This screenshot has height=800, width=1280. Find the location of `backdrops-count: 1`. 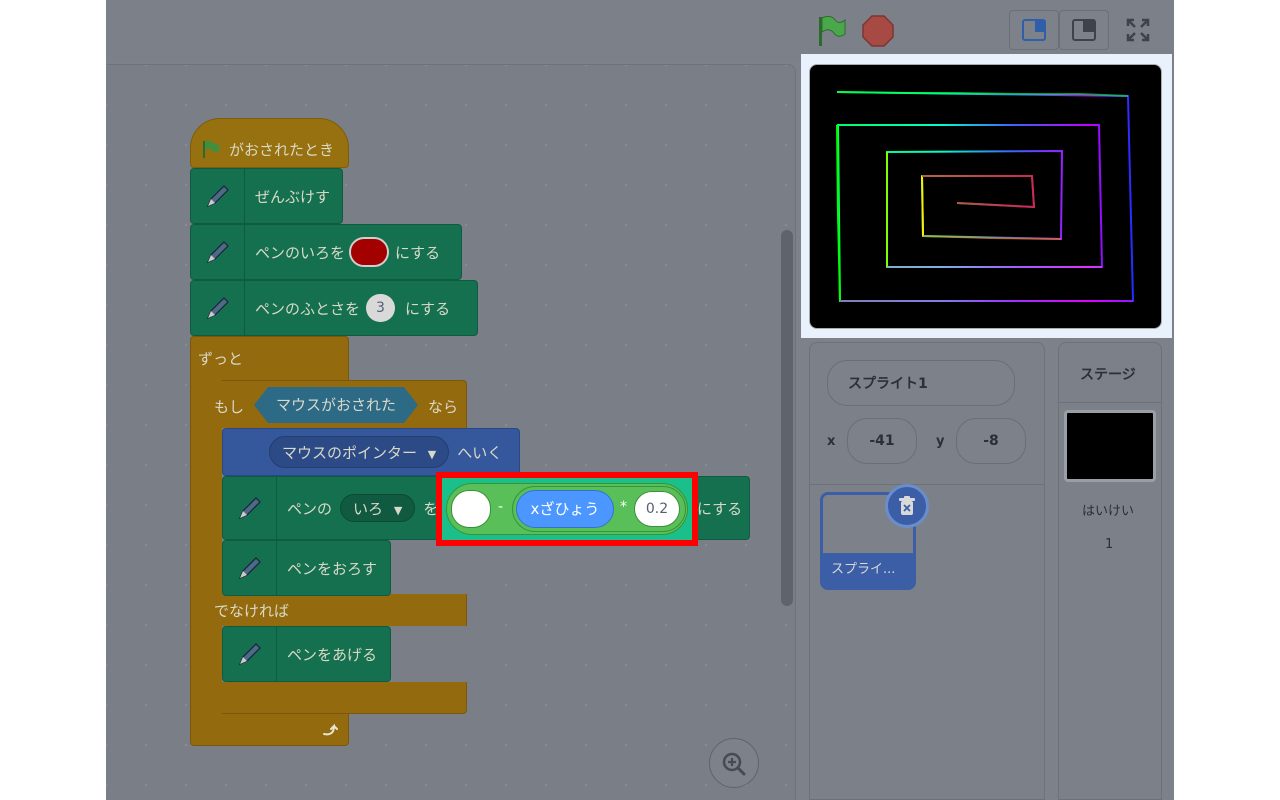

backdrops-count: 1 is located at coordinates (1109, 544).